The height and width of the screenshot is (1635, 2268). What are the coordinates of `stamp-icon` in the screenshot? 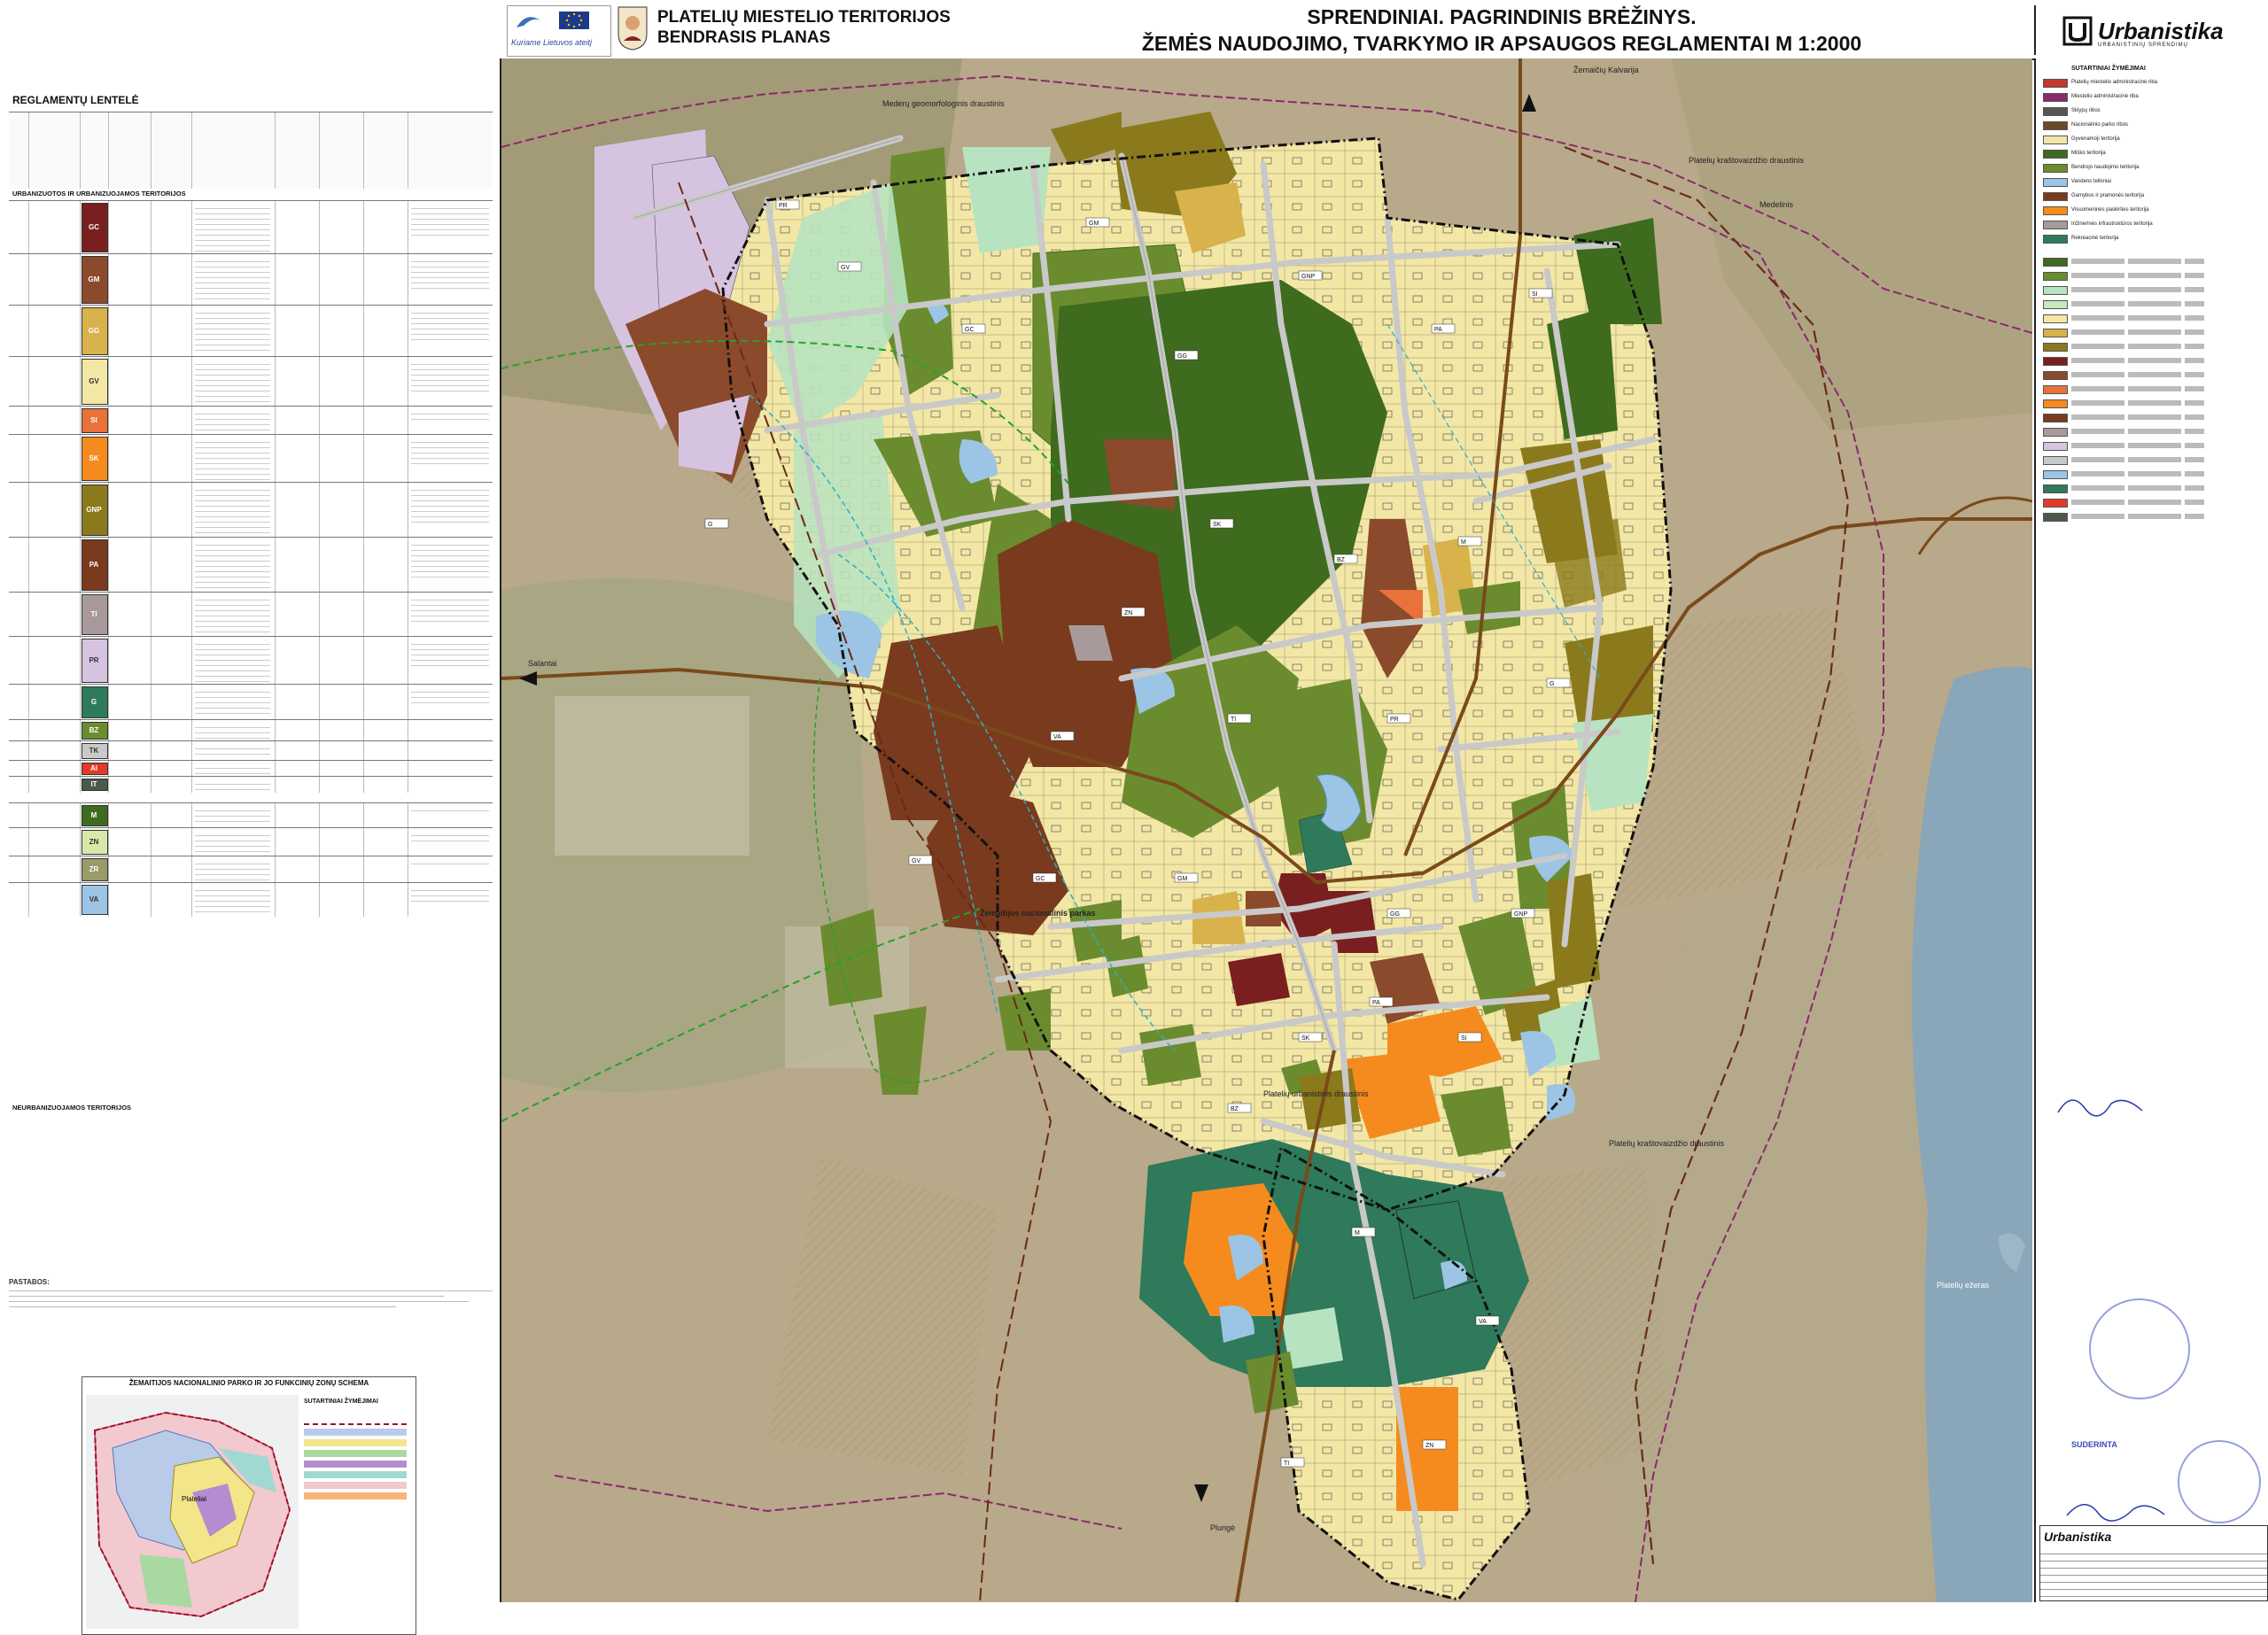 It's located at (2139, 1348).